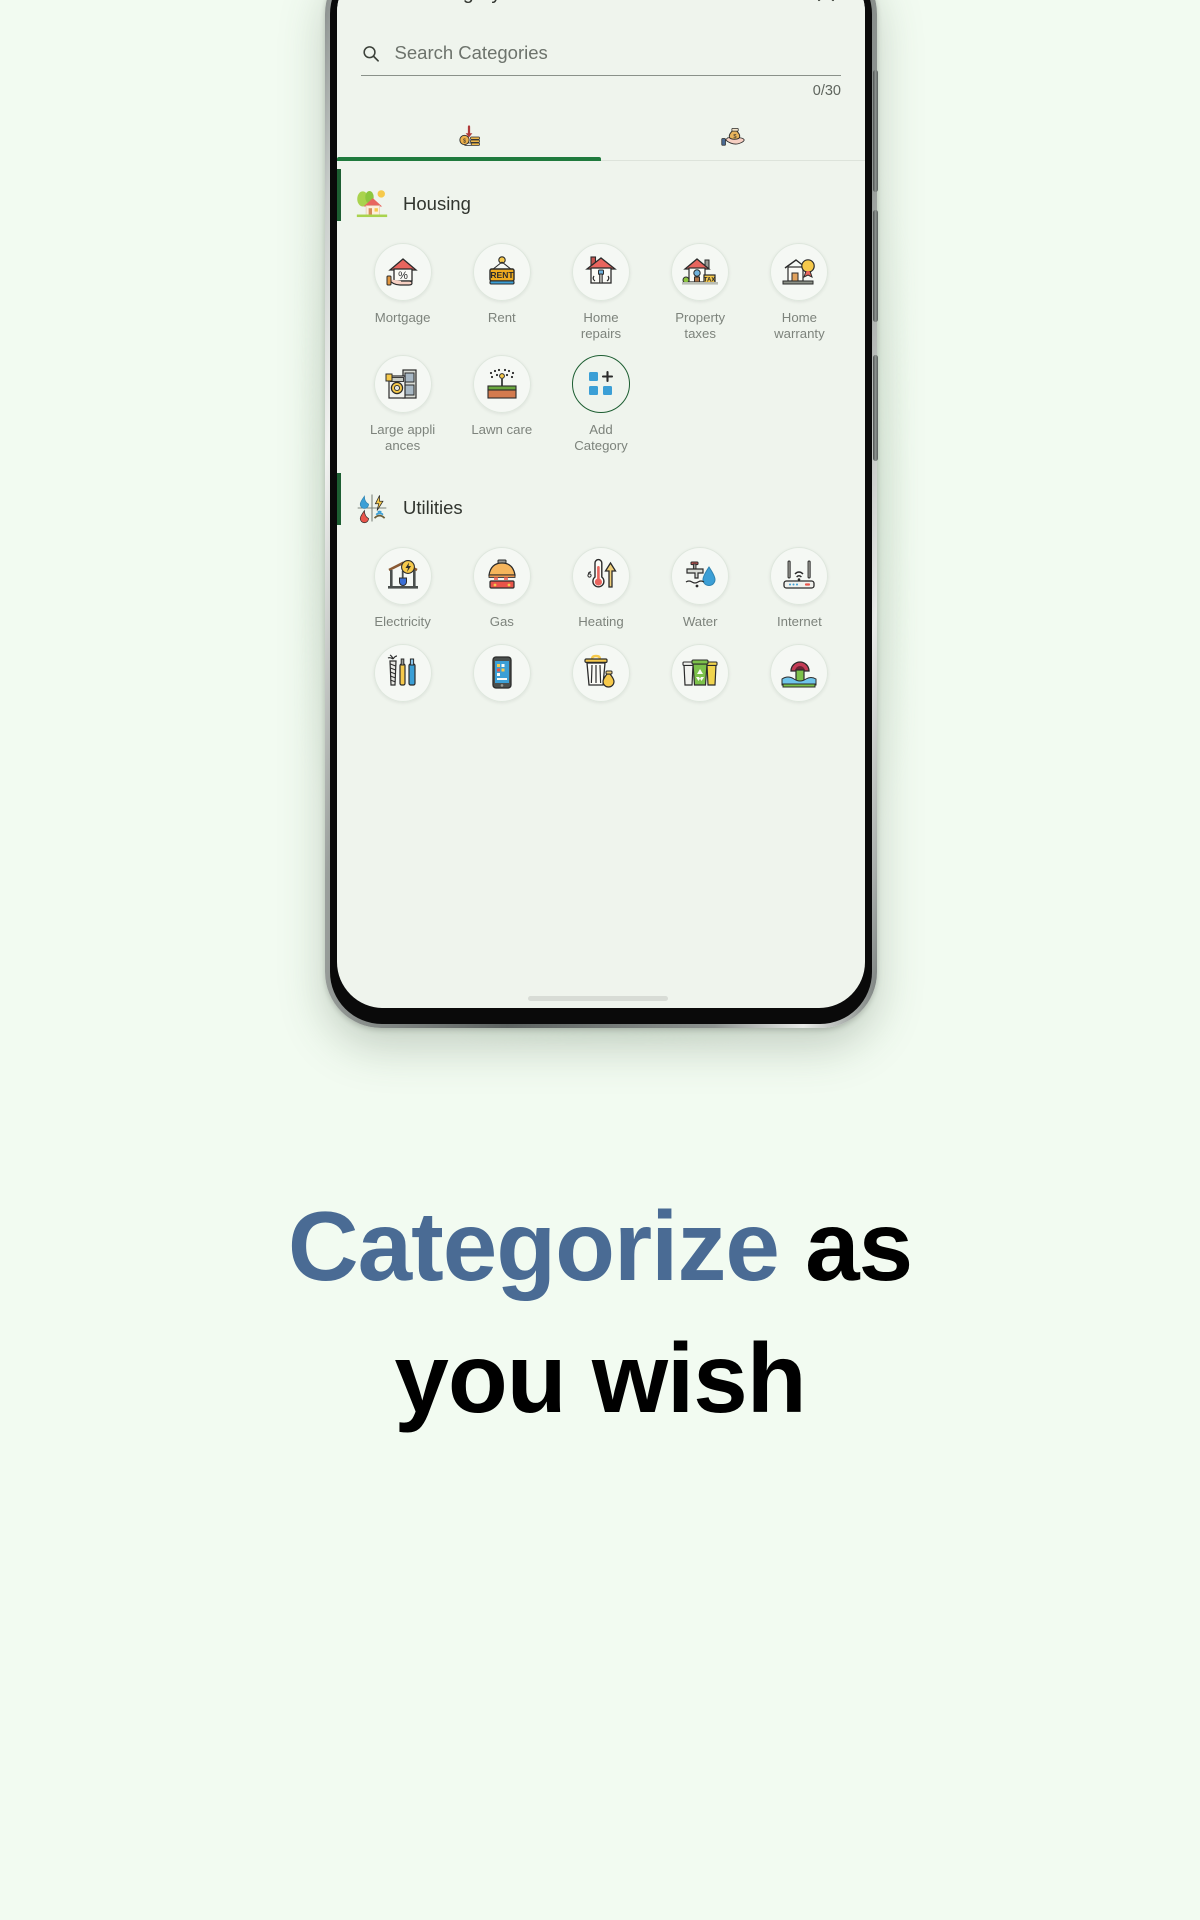 This screenshot has height=1920, width=1200. I want to click on gas-stove-icon, so click(502, 574).